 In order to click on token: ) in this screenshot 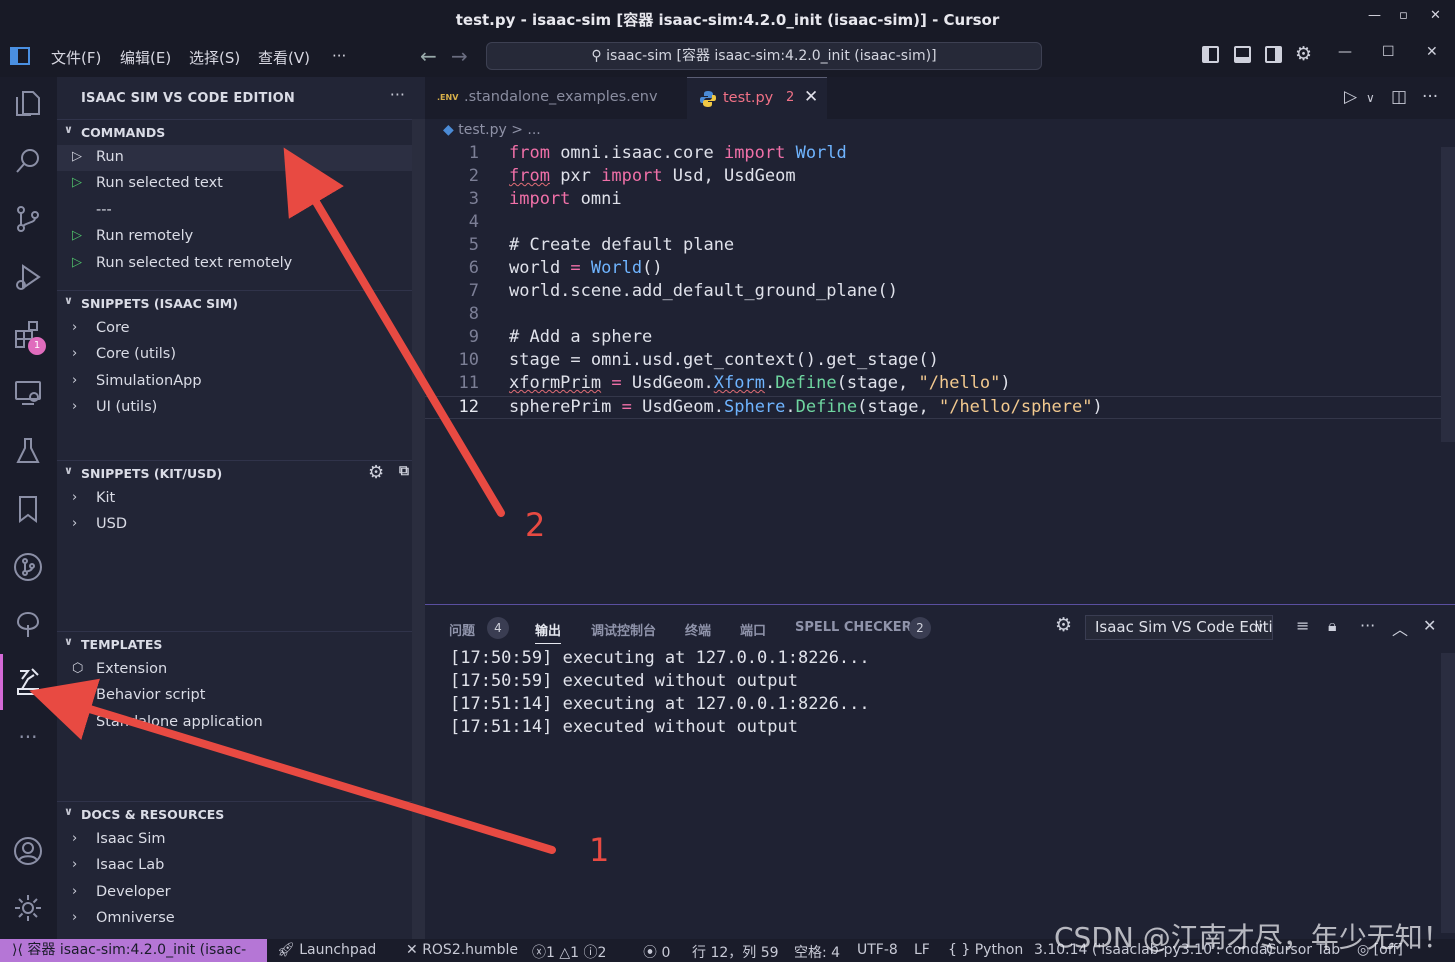, I will do `click(1005, 383)`.